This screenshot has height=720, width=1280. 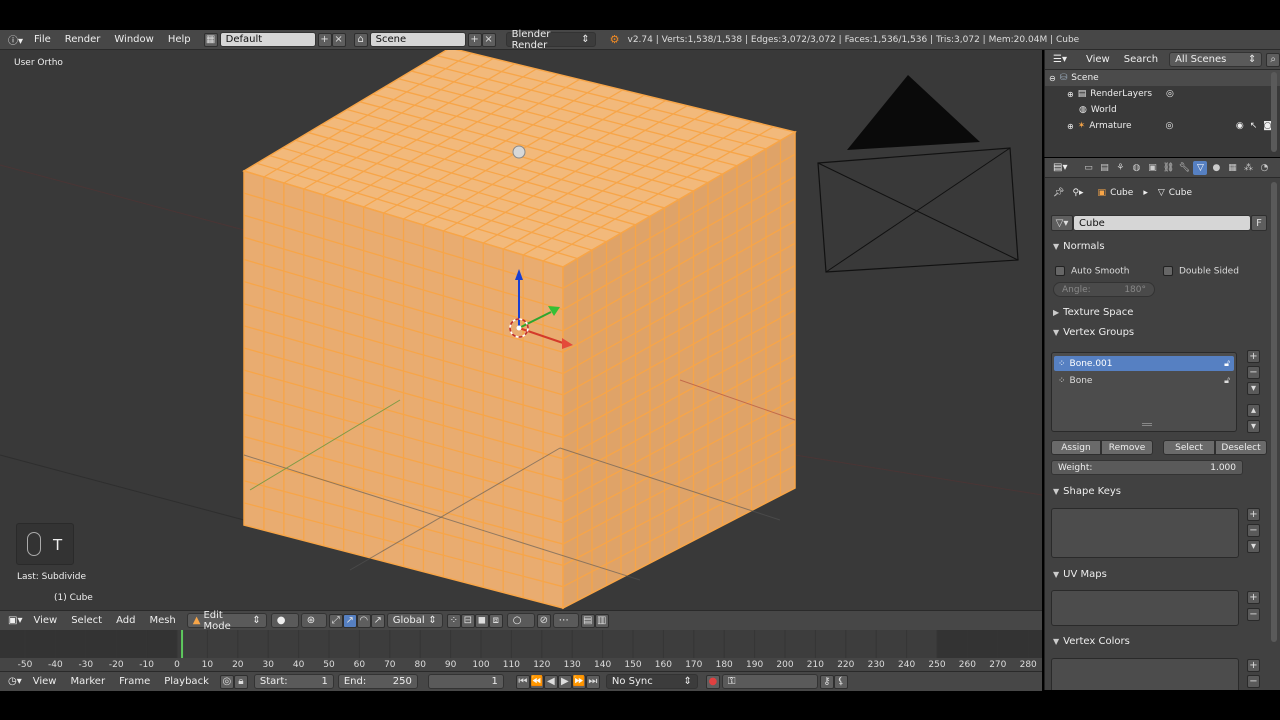 What do you see at coordinates (1253, 426) in the screenshot?
I see `move-down-button: ▾` at bounding box center [1253, 426].